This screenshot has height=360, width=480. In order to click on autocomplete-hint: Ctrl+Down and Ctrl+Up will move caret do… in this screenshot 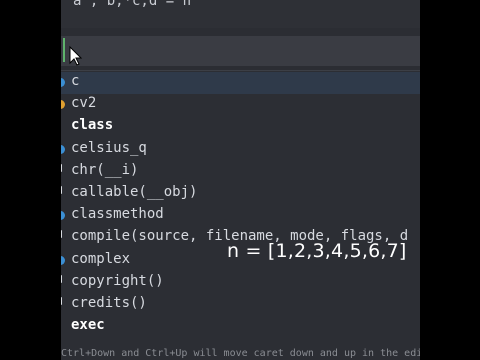, I will do `click(240, 353)`.